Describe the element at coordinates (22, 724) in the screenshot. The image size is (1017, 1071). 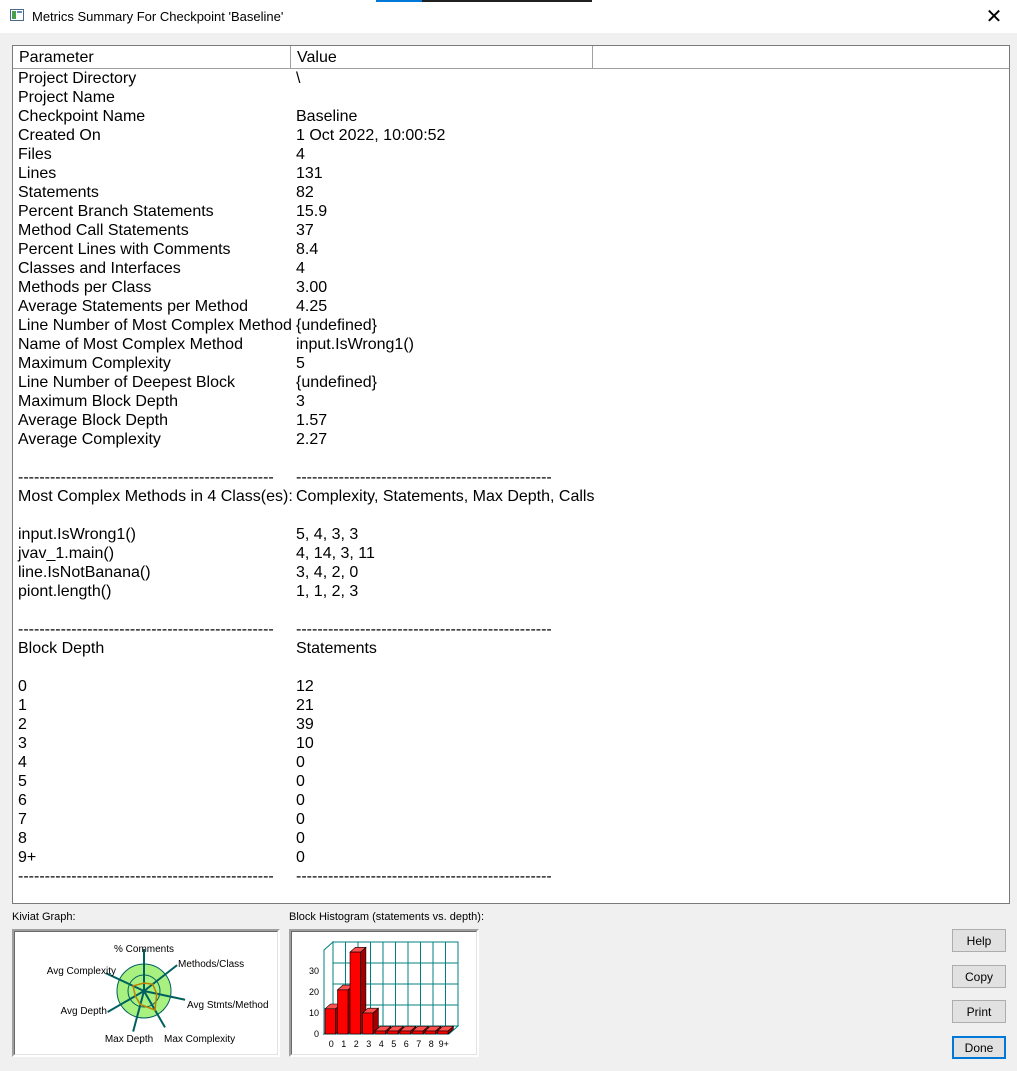
I see `parameter-cell: 2` at that location.